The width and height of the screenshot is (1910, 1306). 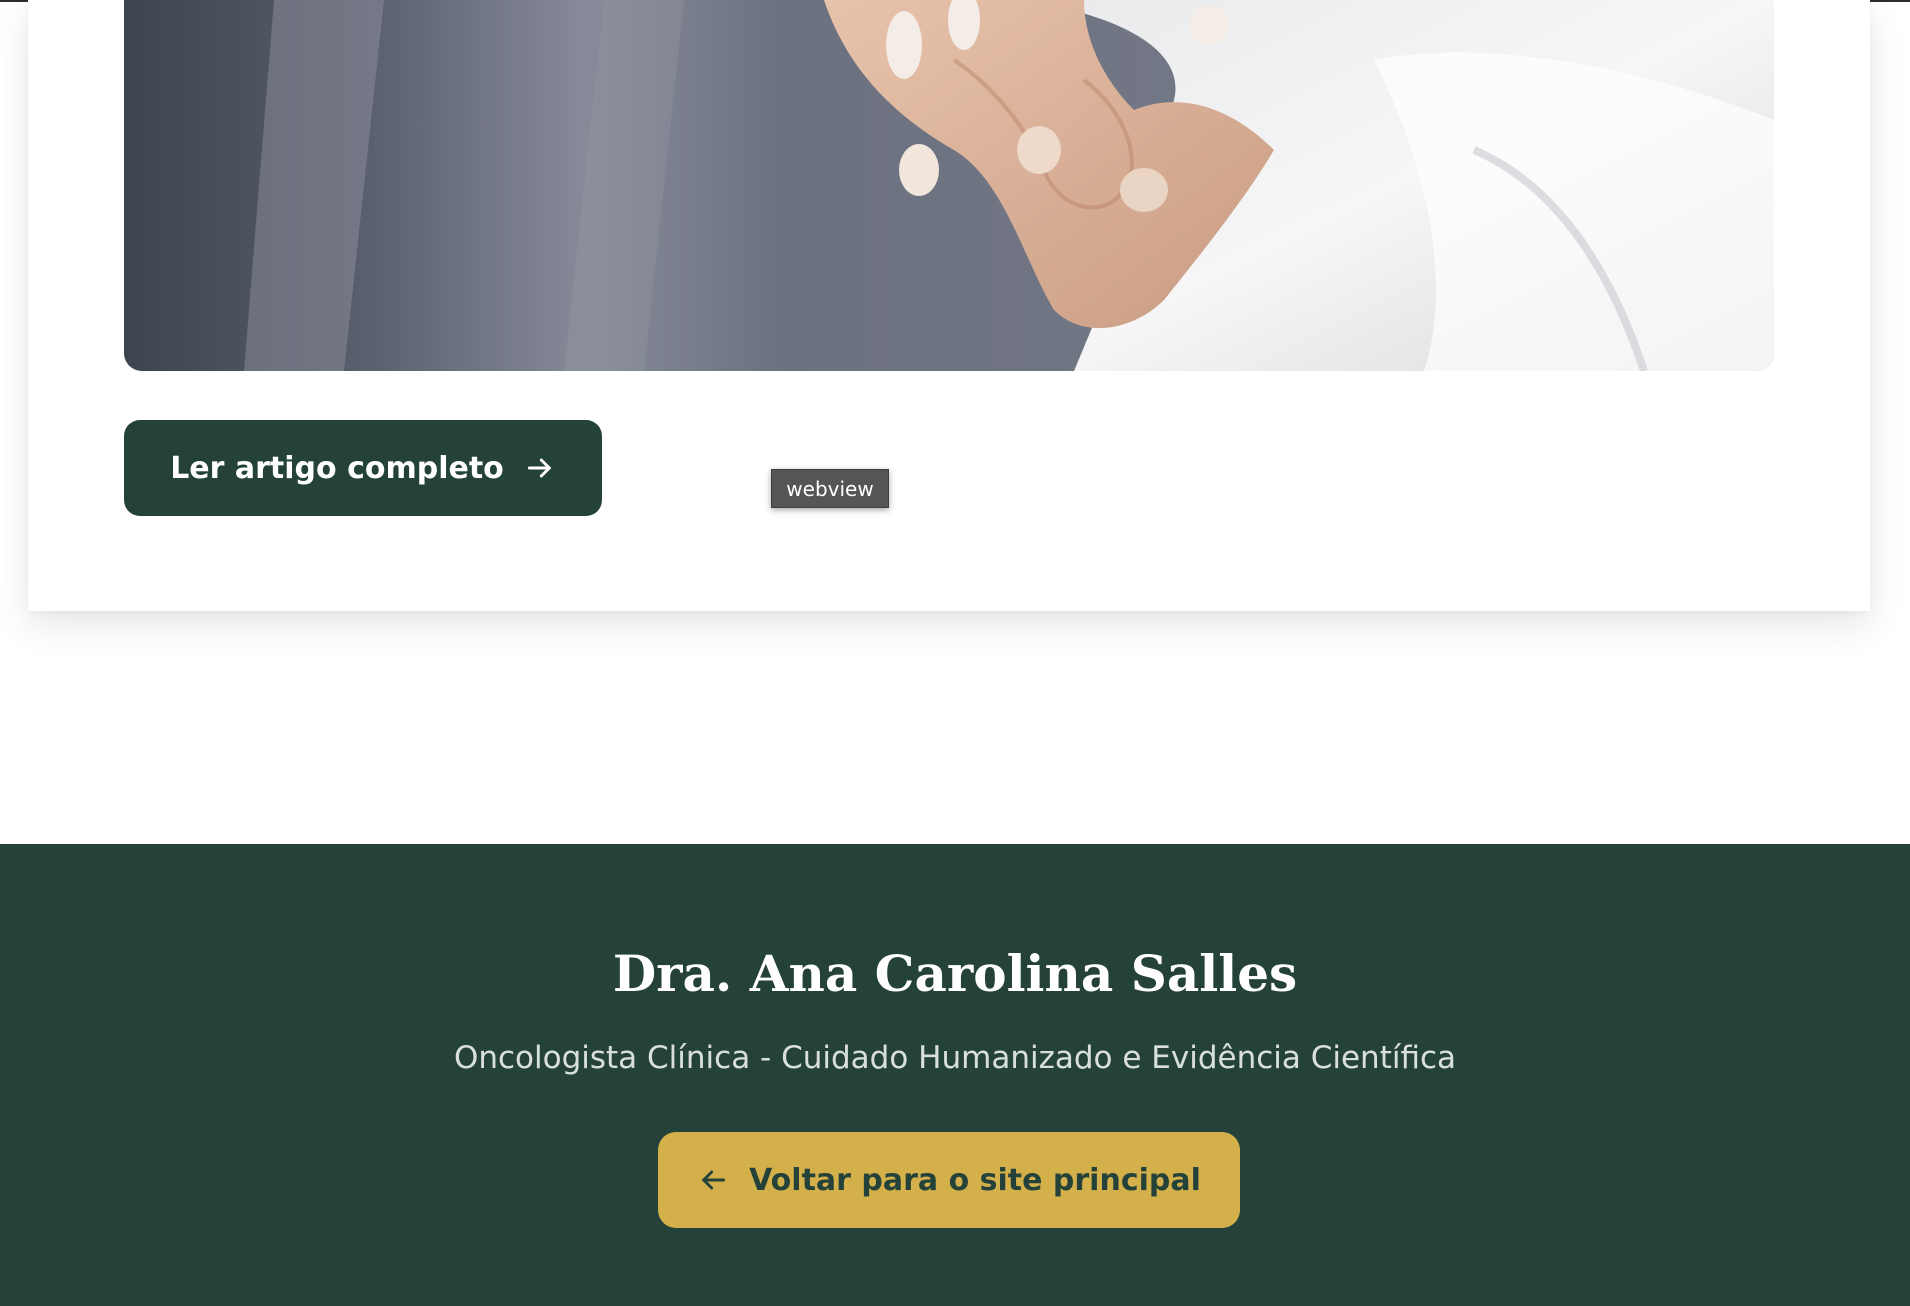 I want to click on webview-tooltip-text: webview, so click(x=830, y=488).